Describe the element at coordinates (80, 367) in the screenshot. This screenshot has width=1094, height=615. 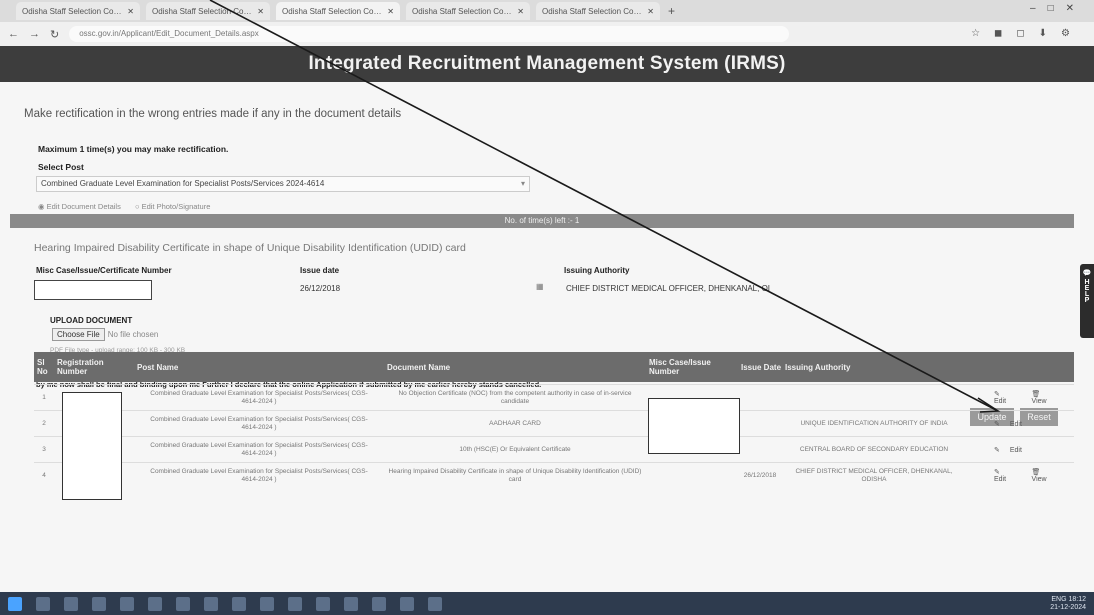
I see `header-cell: Registration Number` at that location.